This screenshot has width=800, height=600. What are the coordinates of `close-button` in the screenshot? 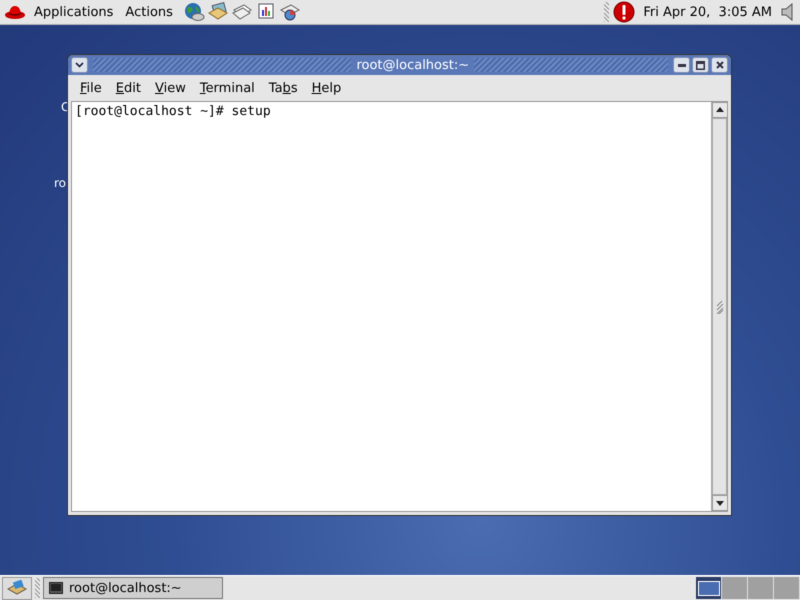 It's located at (719, 65).